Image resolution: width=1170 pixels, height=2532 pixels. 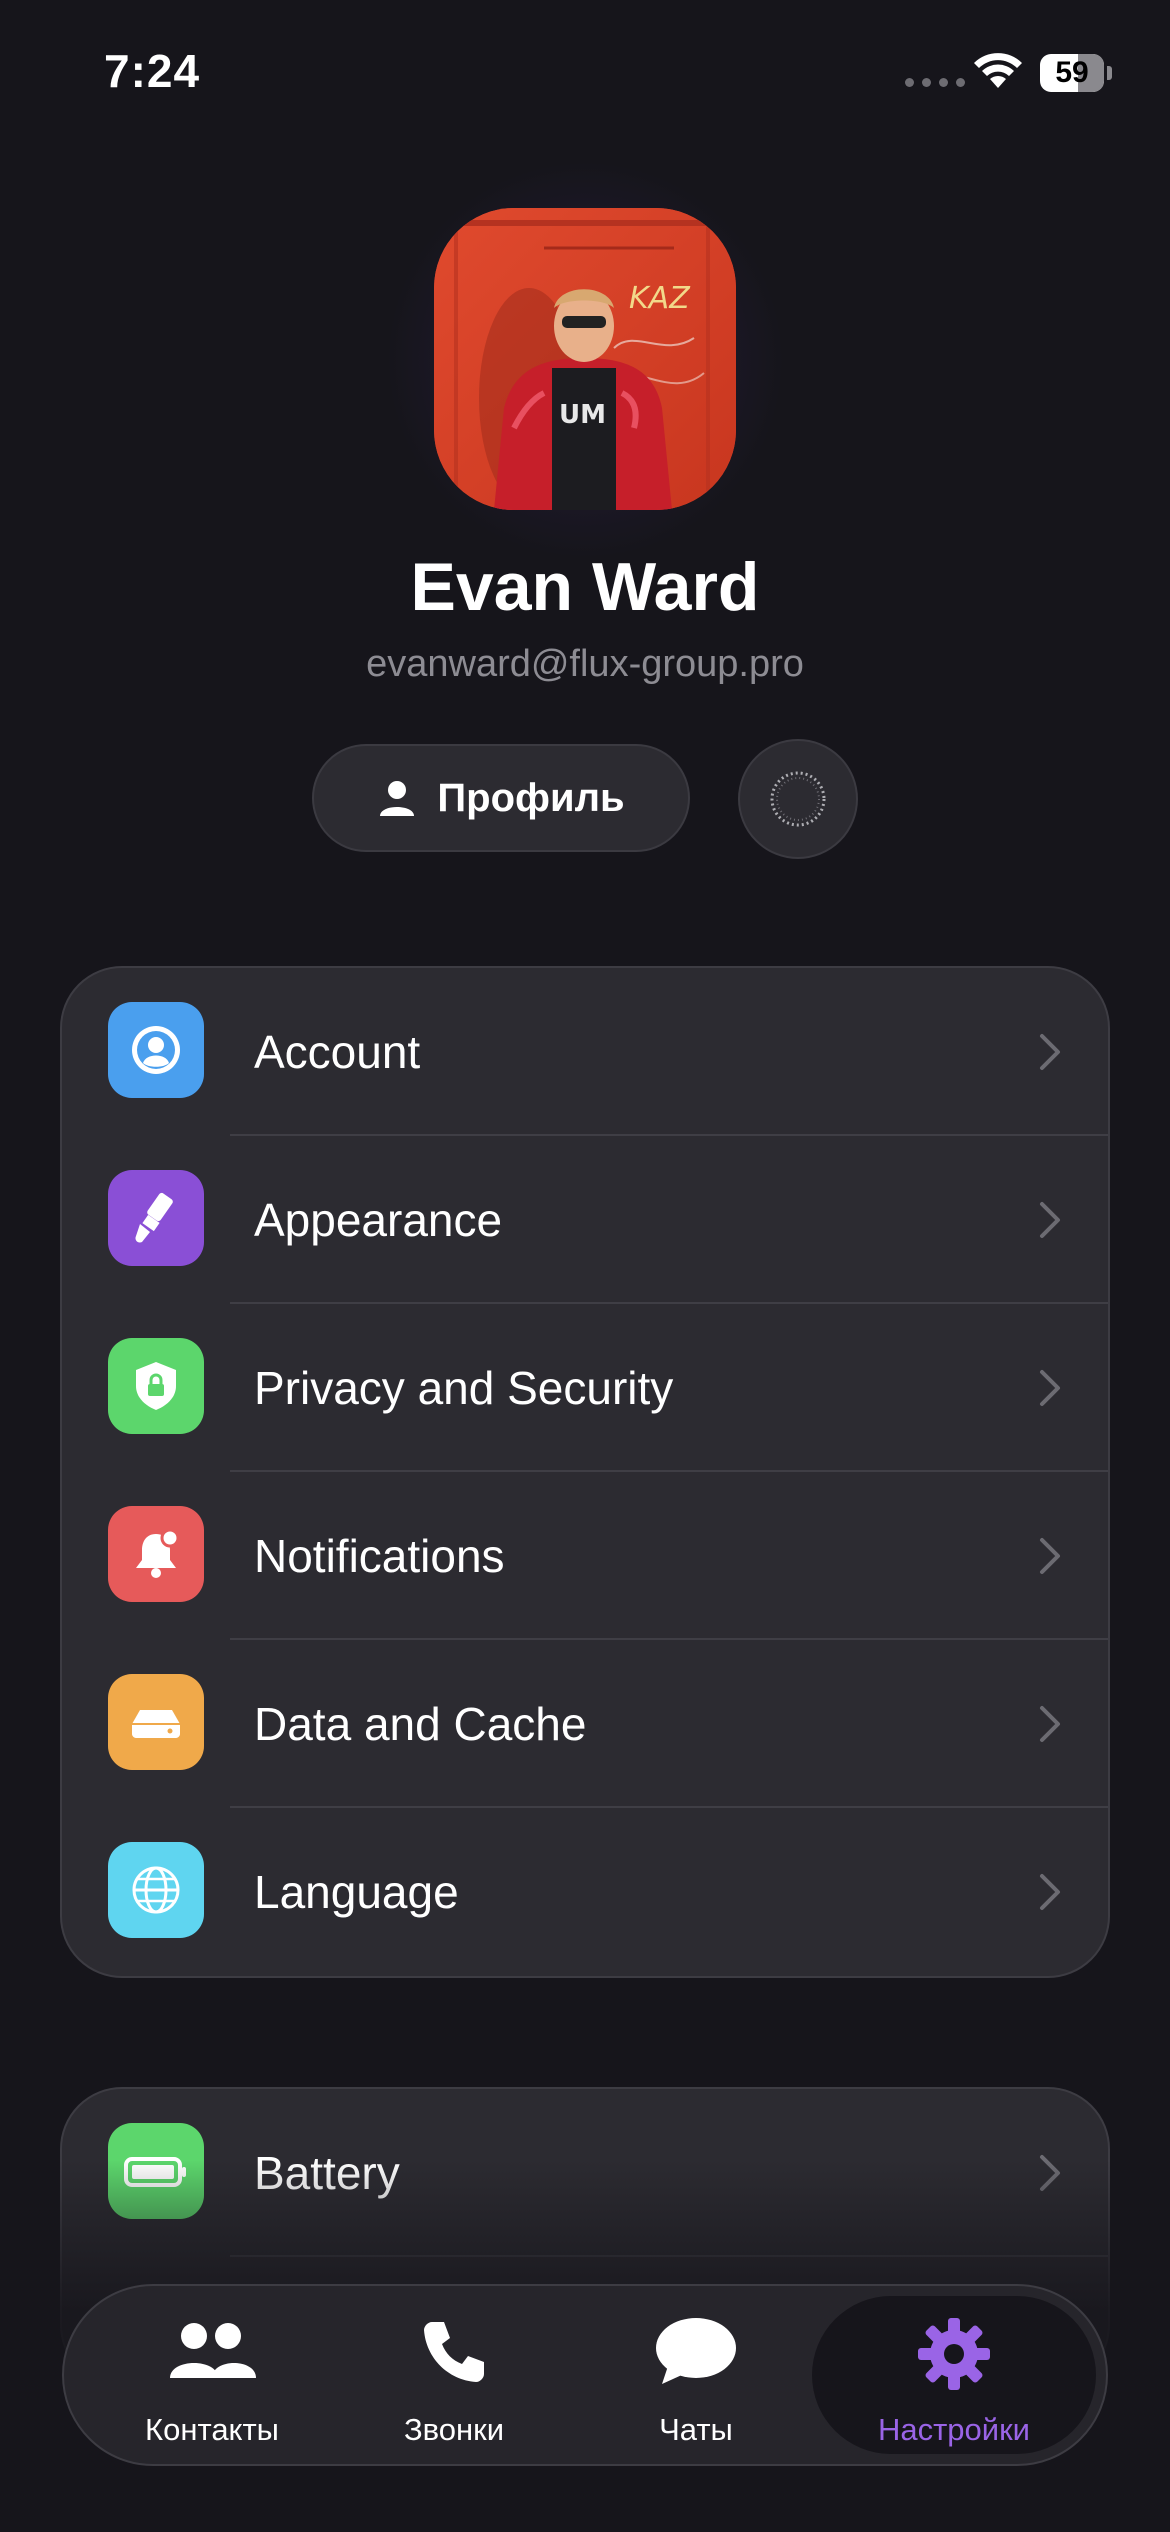 What do you see at coordinates (696, 2351) in the screenshot?
I see `chat-bubble-icon` at bounding box center [696, 2351].